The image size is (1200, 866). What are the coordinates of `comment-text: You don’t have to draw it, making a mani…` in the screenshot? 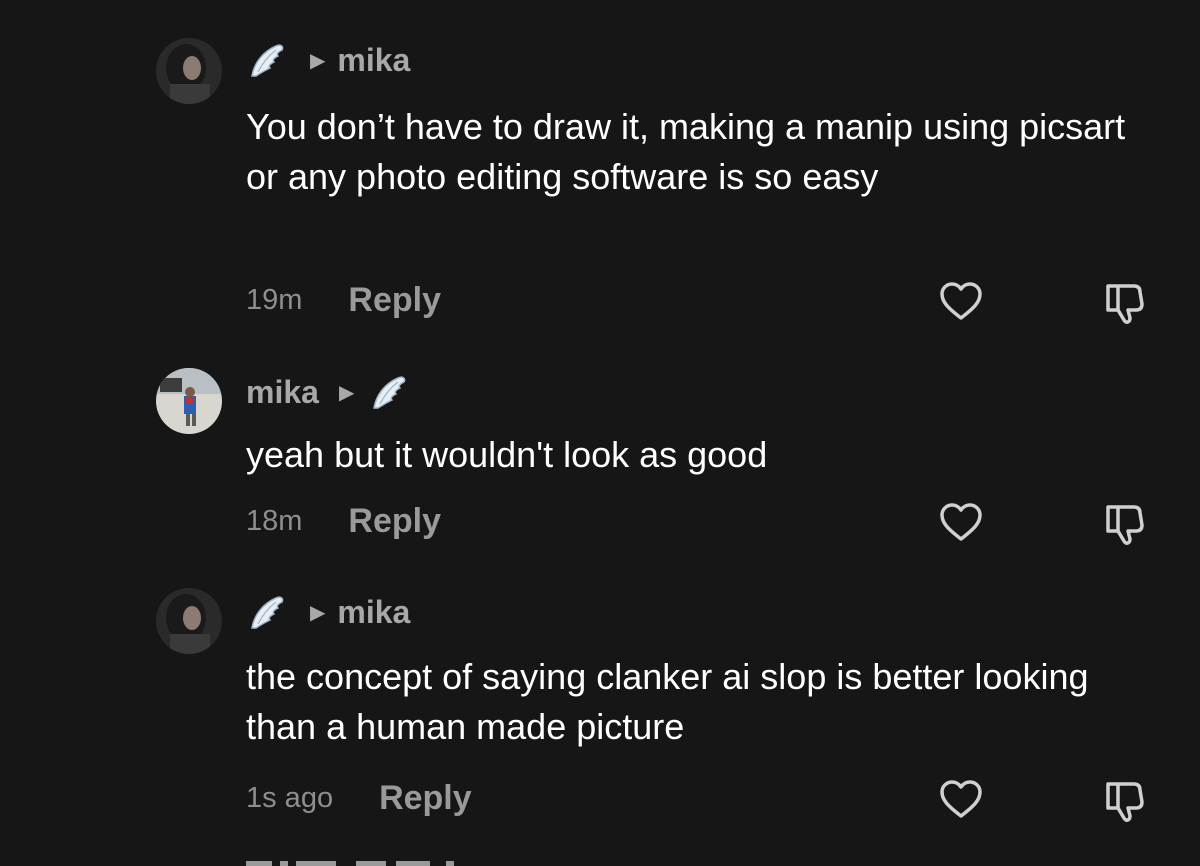 It's located at (686, 151).